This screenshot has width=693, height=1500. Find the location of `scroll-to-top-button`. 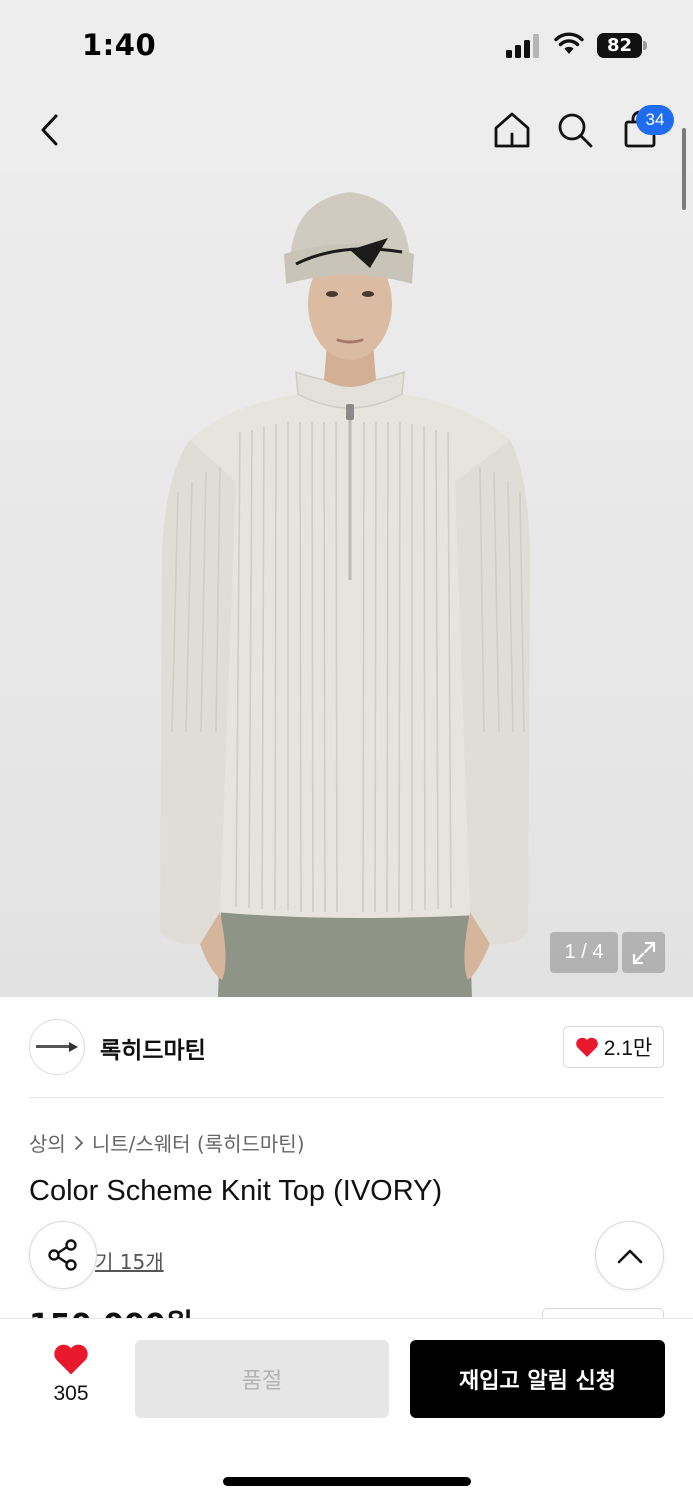

scroll-to-top-button is located at coordinates (629, 1255).